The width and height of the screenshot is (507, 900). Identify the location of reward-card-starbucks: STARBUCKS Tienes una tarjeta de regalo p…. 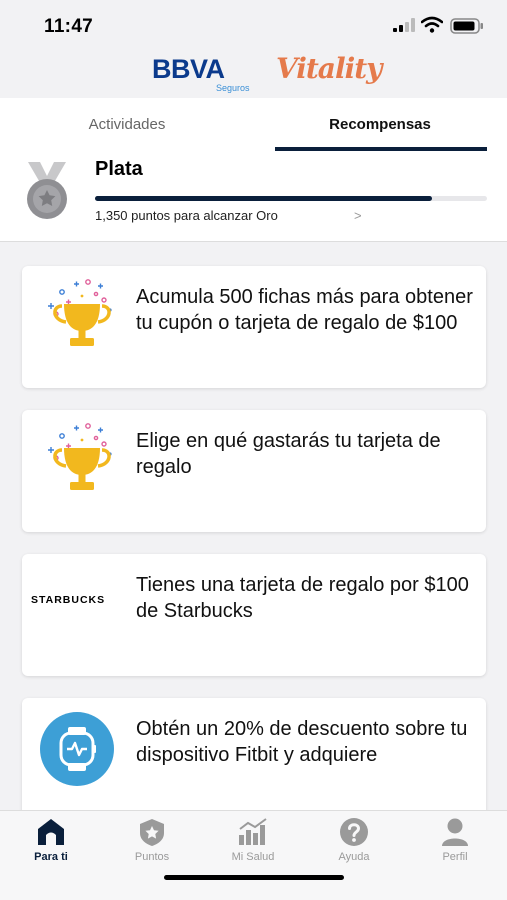
(254, 615).